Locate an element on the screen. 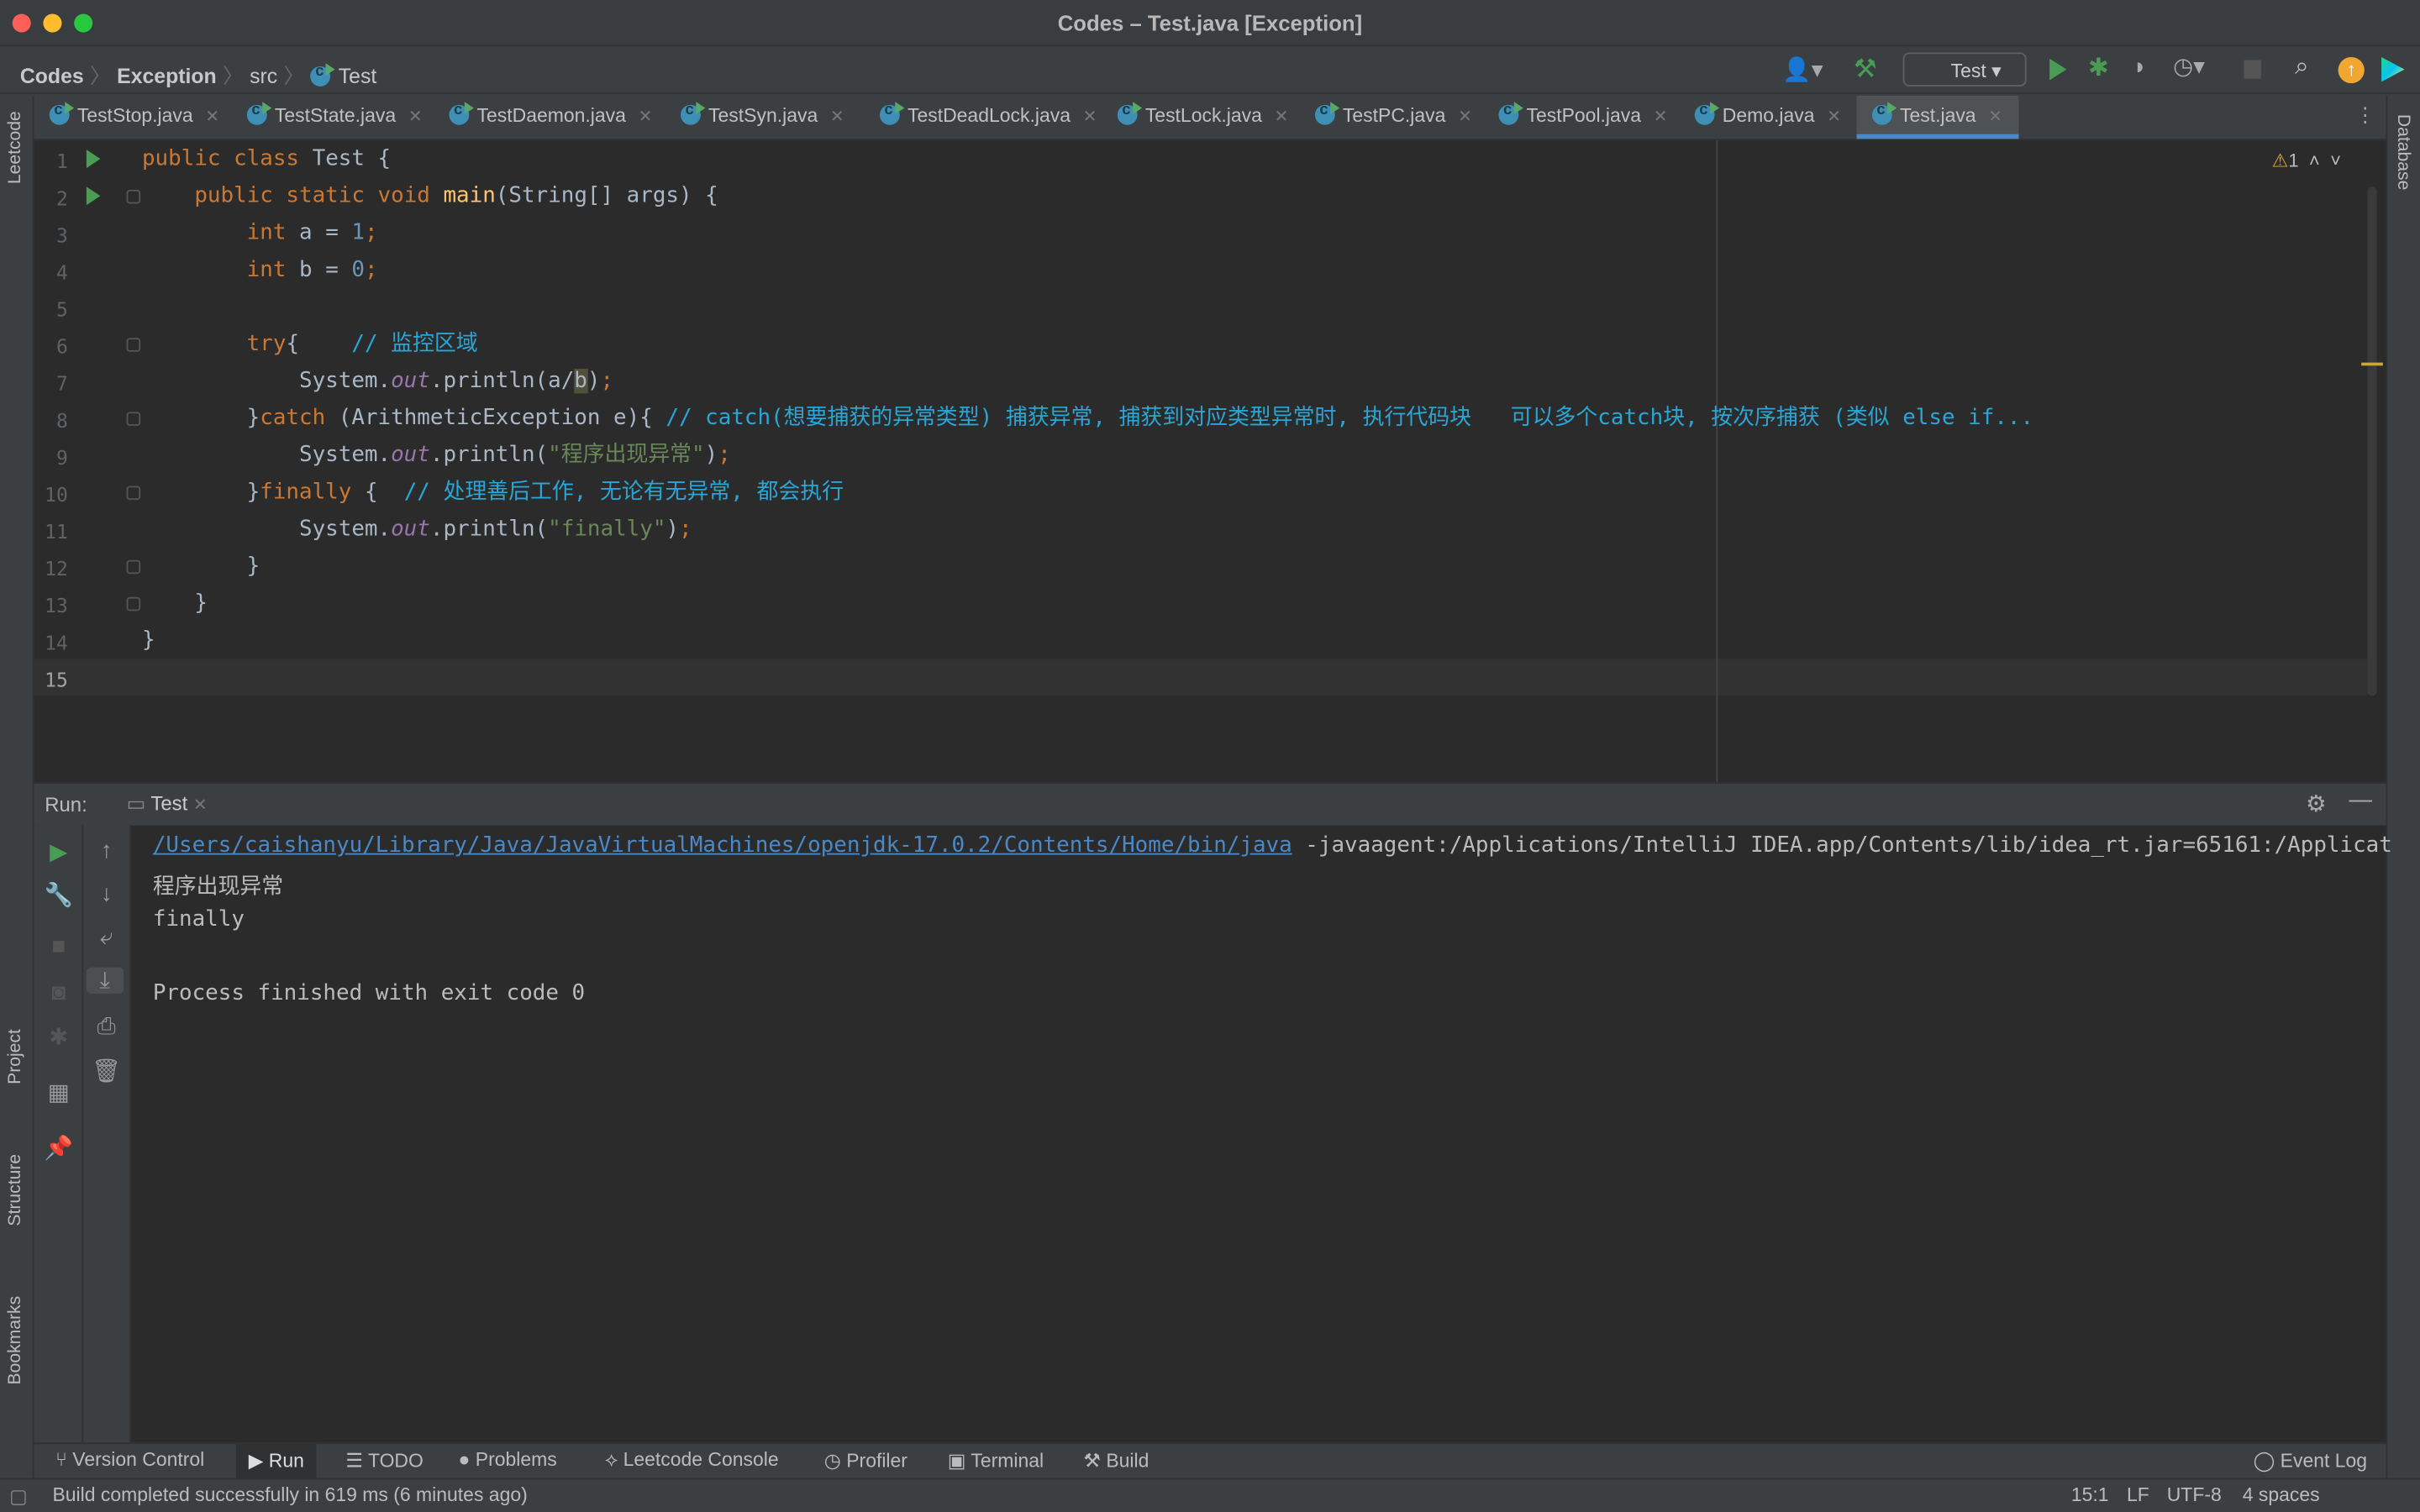  indent-setting: 4 spaces is located at coordinates (2281, 1495).